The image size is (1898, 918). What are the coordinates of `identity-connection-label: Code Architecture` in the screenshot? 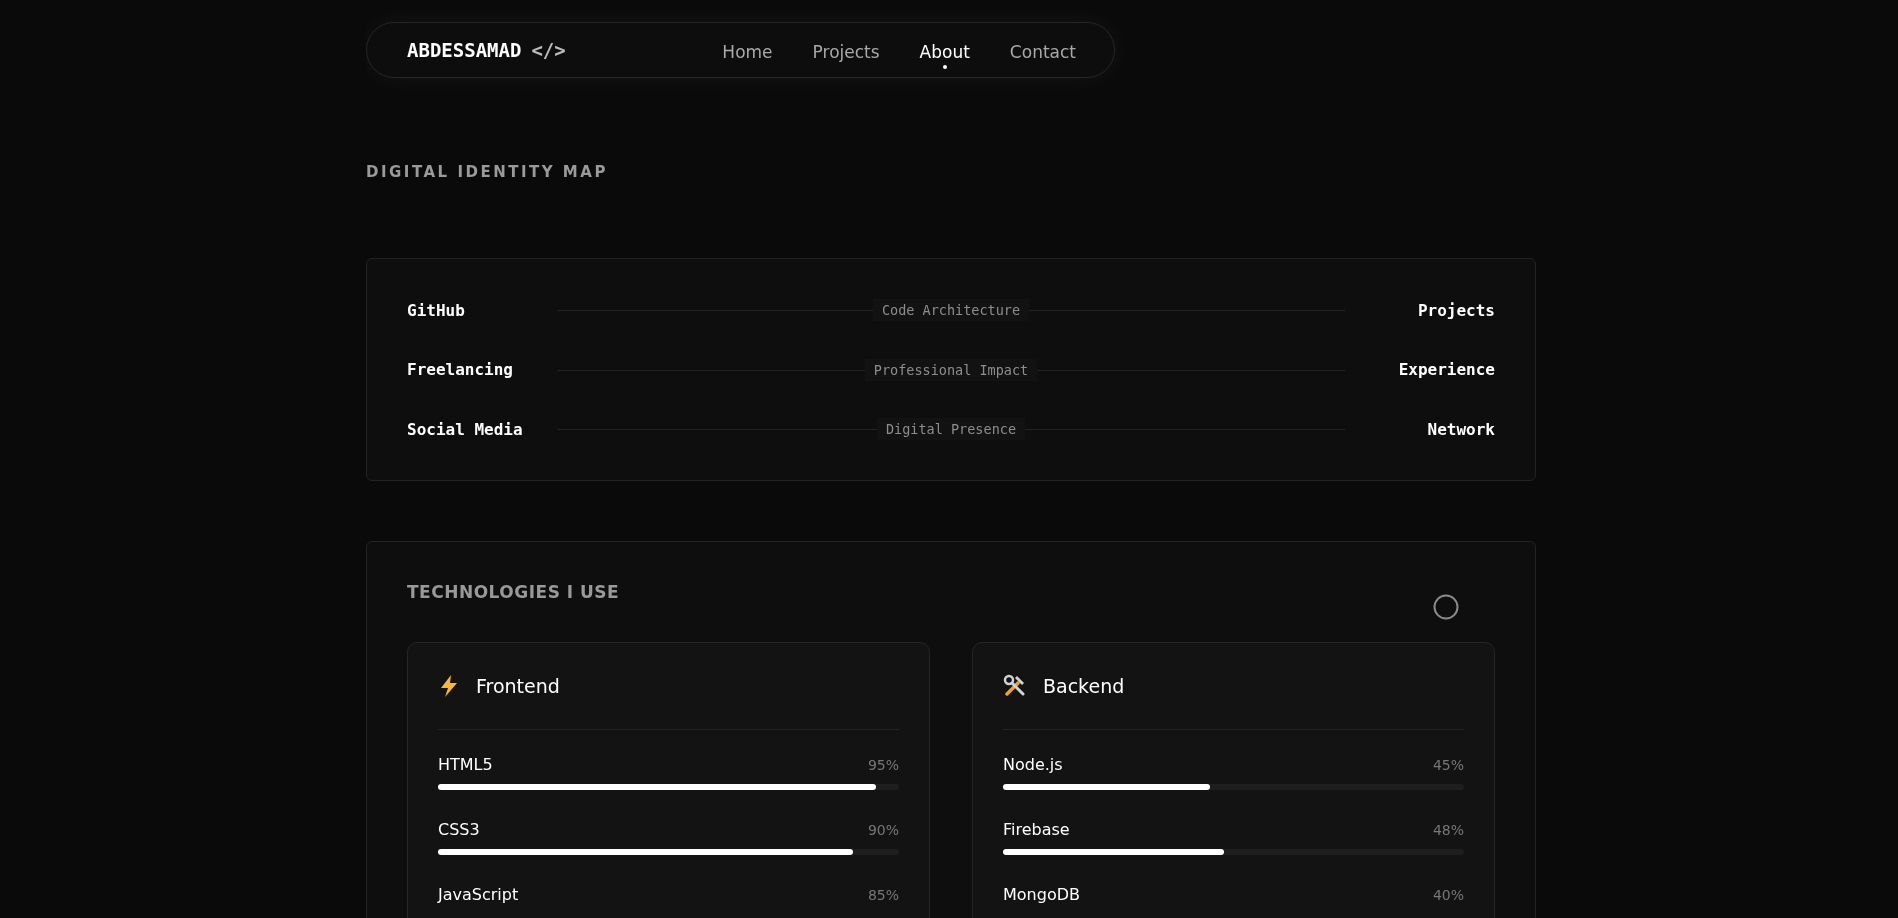 It's located at (951, 310).